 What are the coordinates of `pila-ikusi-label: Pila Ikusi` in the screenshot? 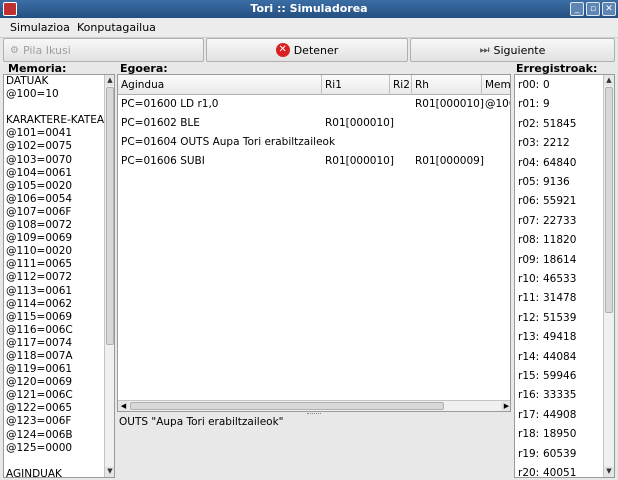 It's located at (46, 50).